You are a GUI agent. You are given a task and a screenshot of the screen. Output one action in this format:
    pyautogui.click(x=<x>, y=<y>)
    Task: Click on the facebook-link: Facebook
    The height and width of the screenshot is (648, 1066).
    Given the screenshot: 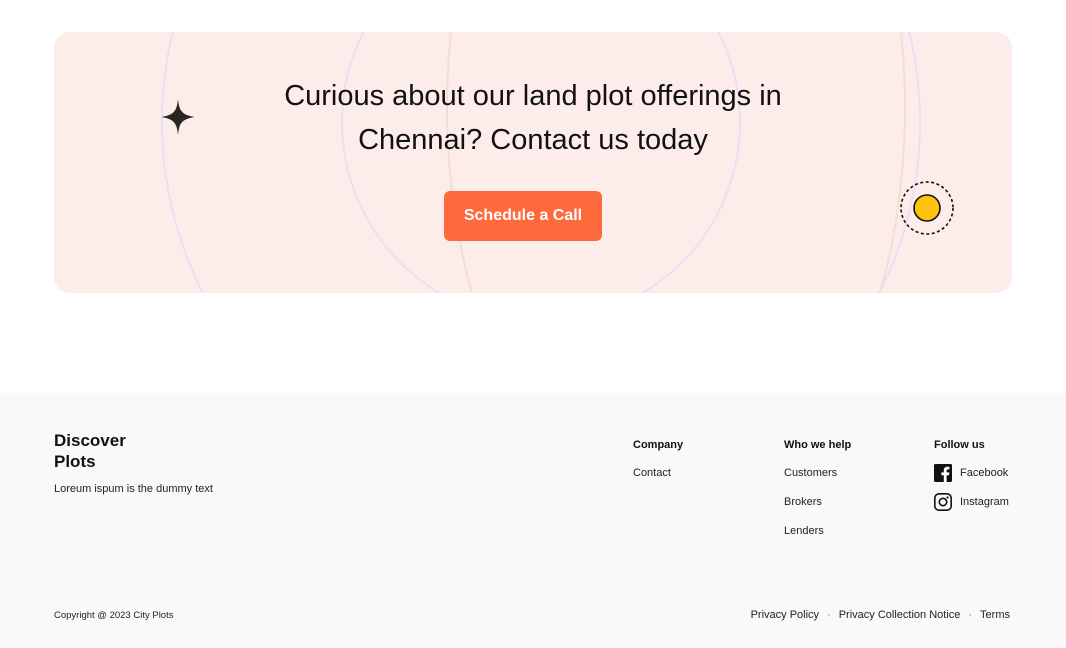 What is the action you would take?
    pyautogui.click(x=971, y=473)
    